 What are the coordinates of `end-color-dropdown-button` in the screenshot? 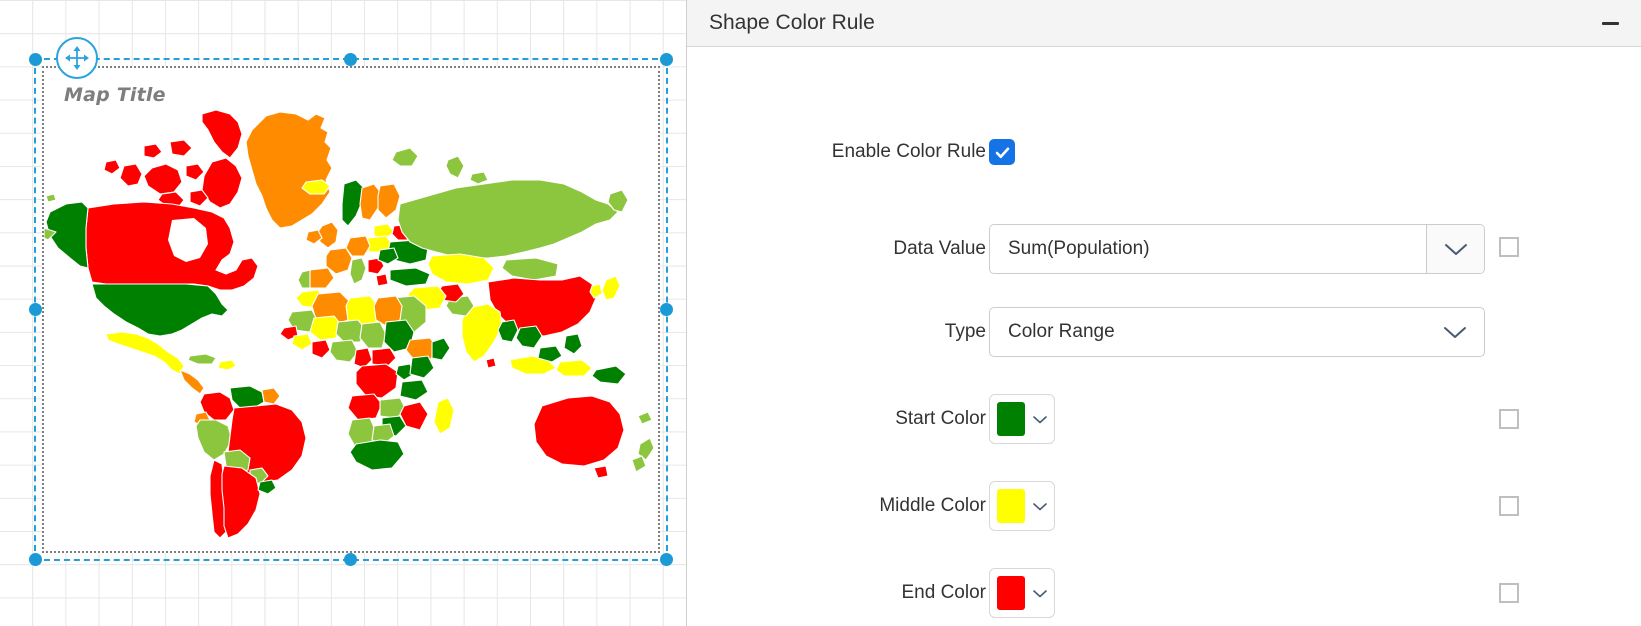 It's located at (1039, 593).